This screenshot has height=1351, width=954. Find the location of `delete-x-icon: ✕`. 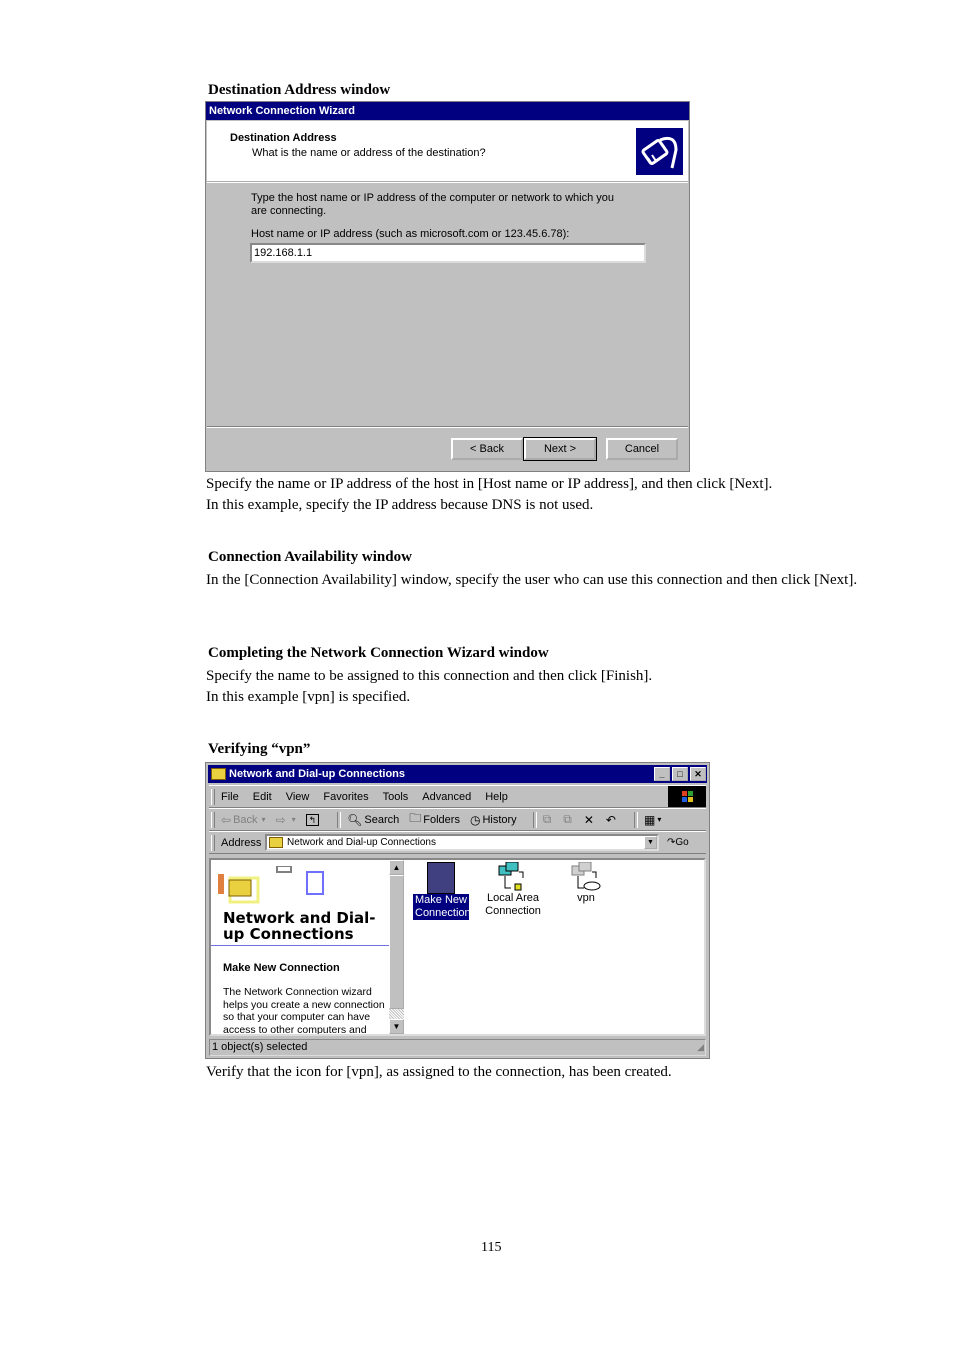

delete-x-icon: ✕ is located at coordinates (588, 819).